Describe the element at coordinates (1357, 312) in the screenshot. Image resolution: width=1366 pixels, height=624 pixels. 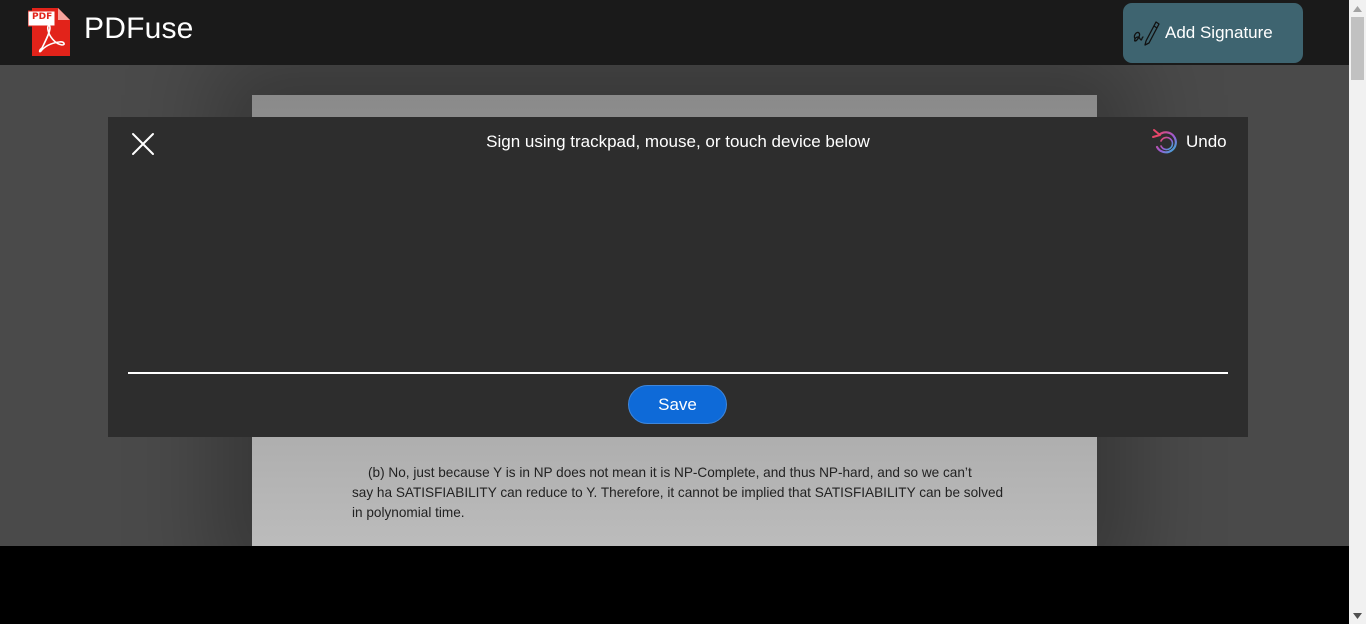
I see `vertical-scrollbar` at that location.